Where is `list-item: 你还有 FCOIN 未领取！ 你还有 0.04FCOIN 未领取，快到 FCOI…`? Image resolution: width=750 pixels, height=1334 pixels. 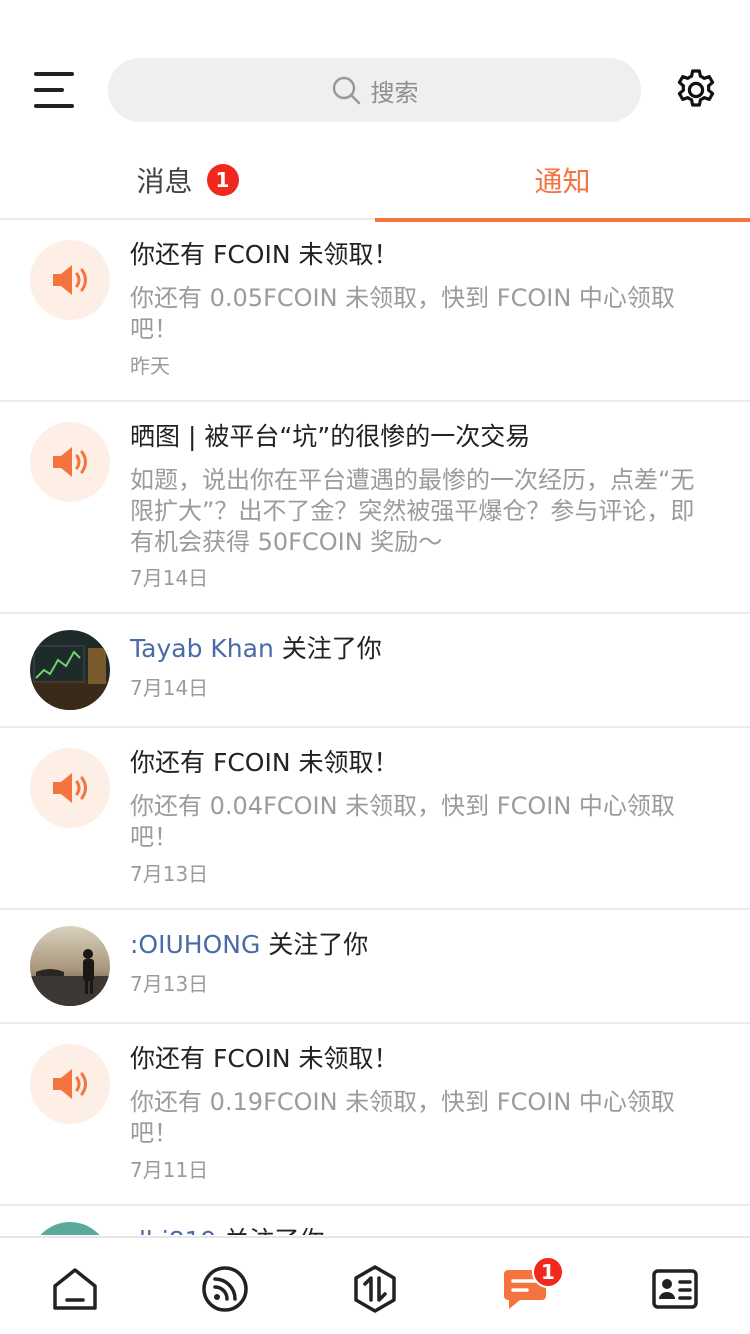
list-item: 你还有 FCOIN 未领取！ 你还有 0.04FCOIN 未领取，快到 FCOI… is located at coordinates (375, 819).